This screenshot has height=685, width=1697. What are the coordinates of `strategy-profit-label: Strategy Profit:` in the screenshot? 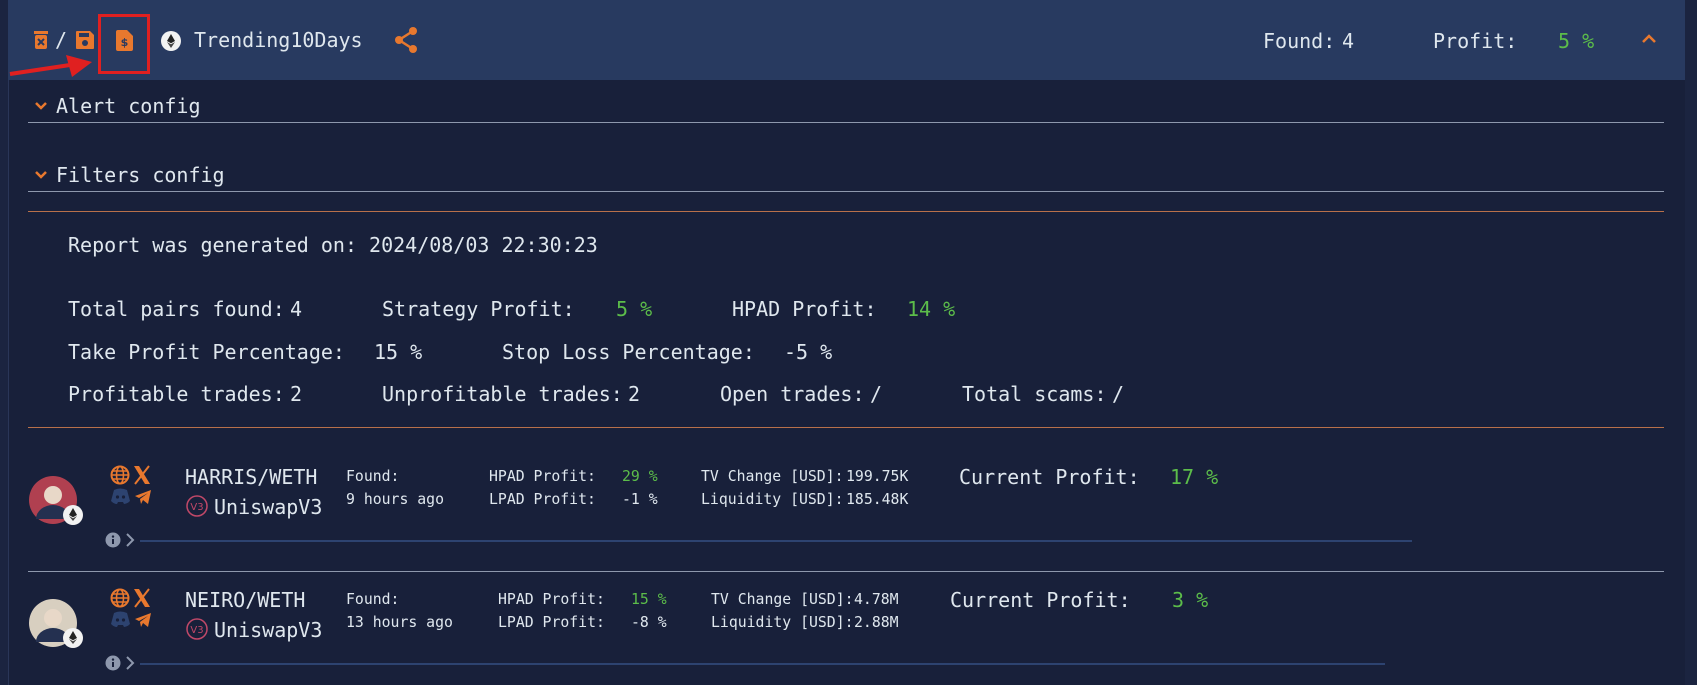 It's located at (478, 309).